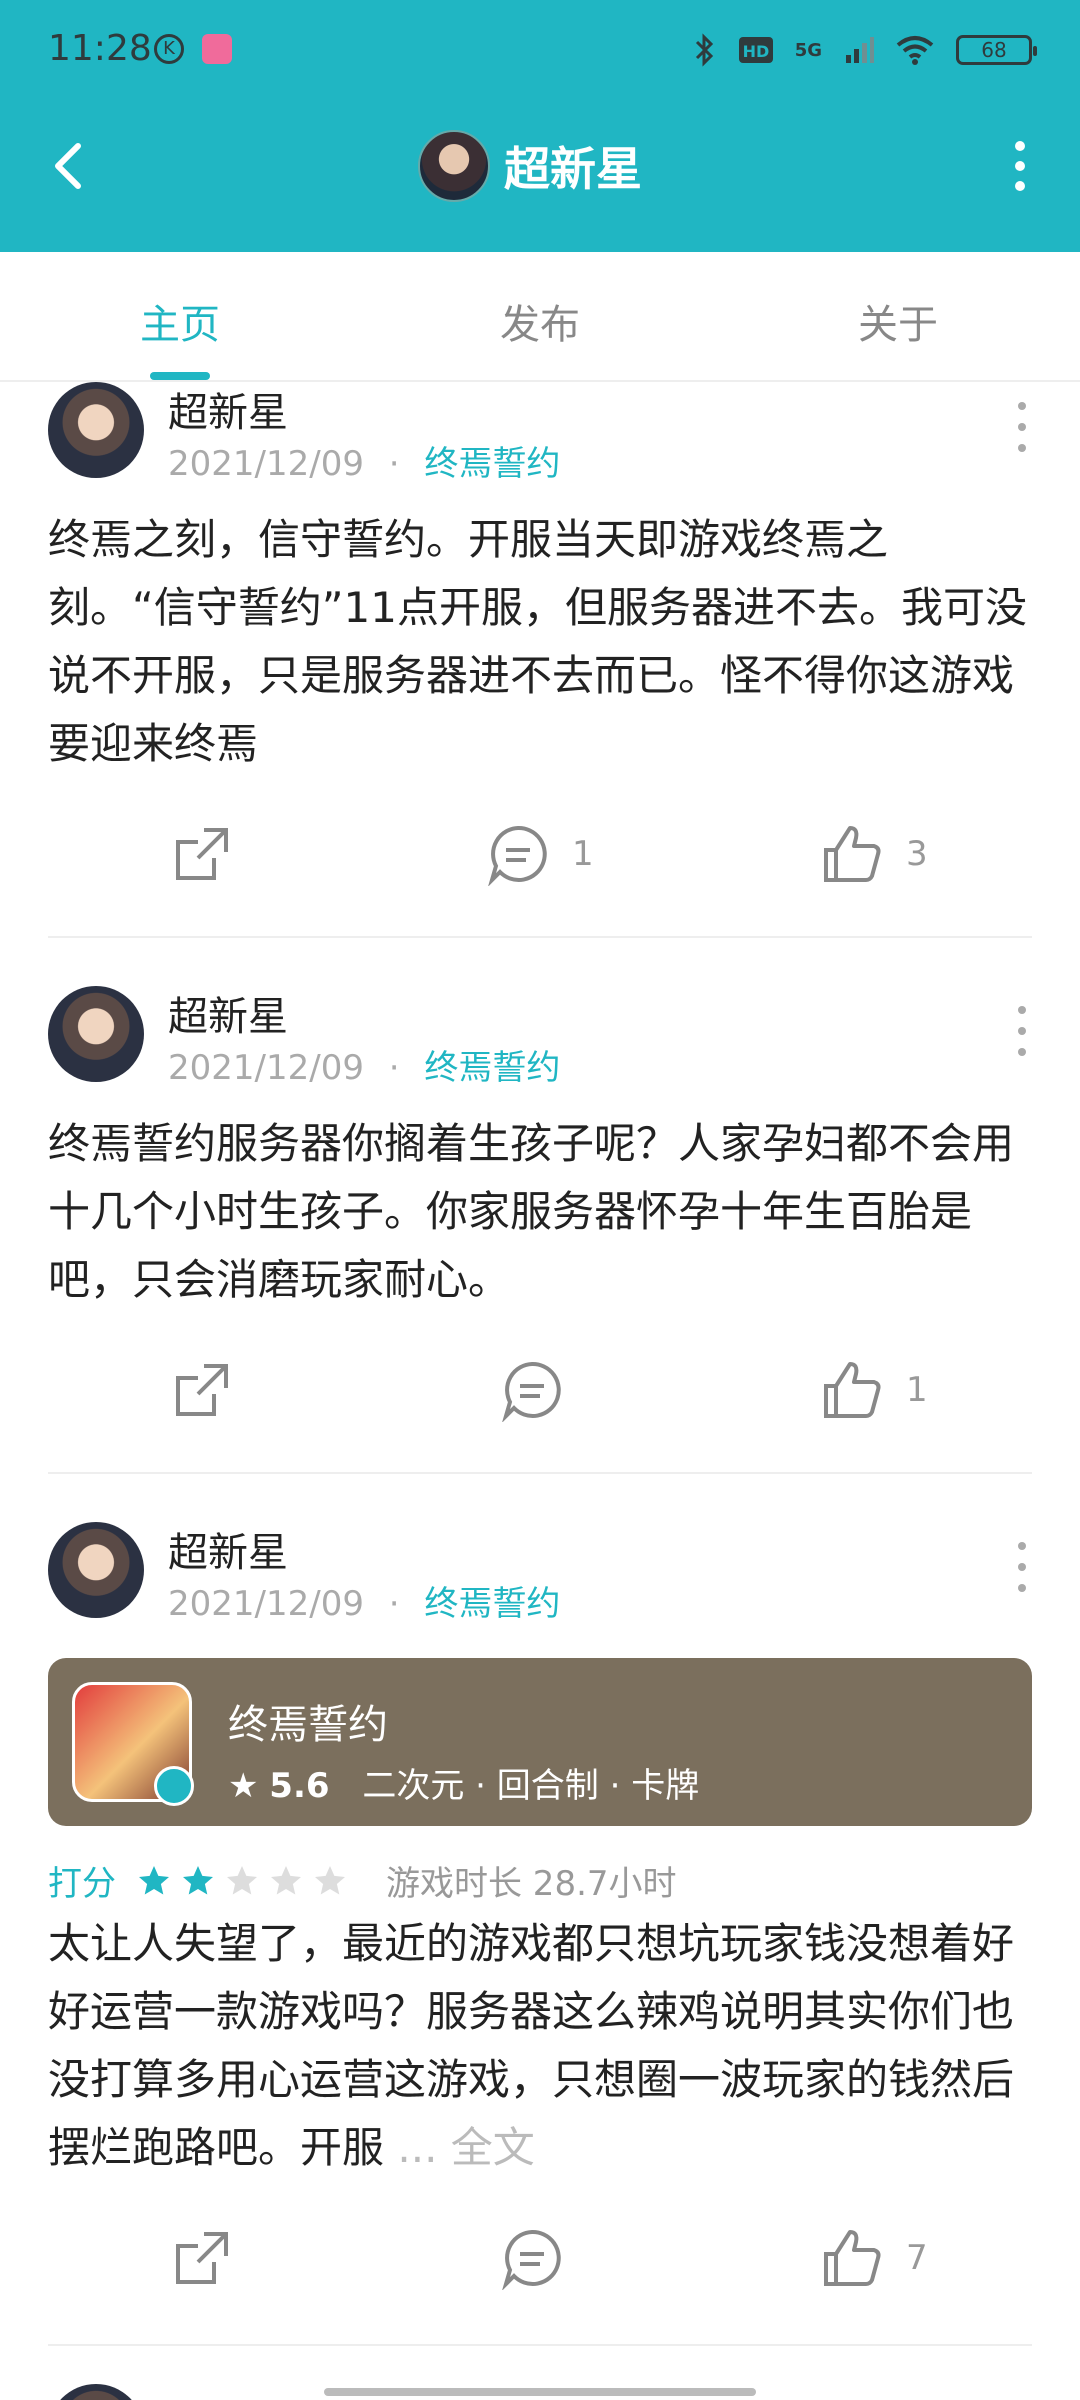  I want to click on notification-app-icon, so click(217, 49).